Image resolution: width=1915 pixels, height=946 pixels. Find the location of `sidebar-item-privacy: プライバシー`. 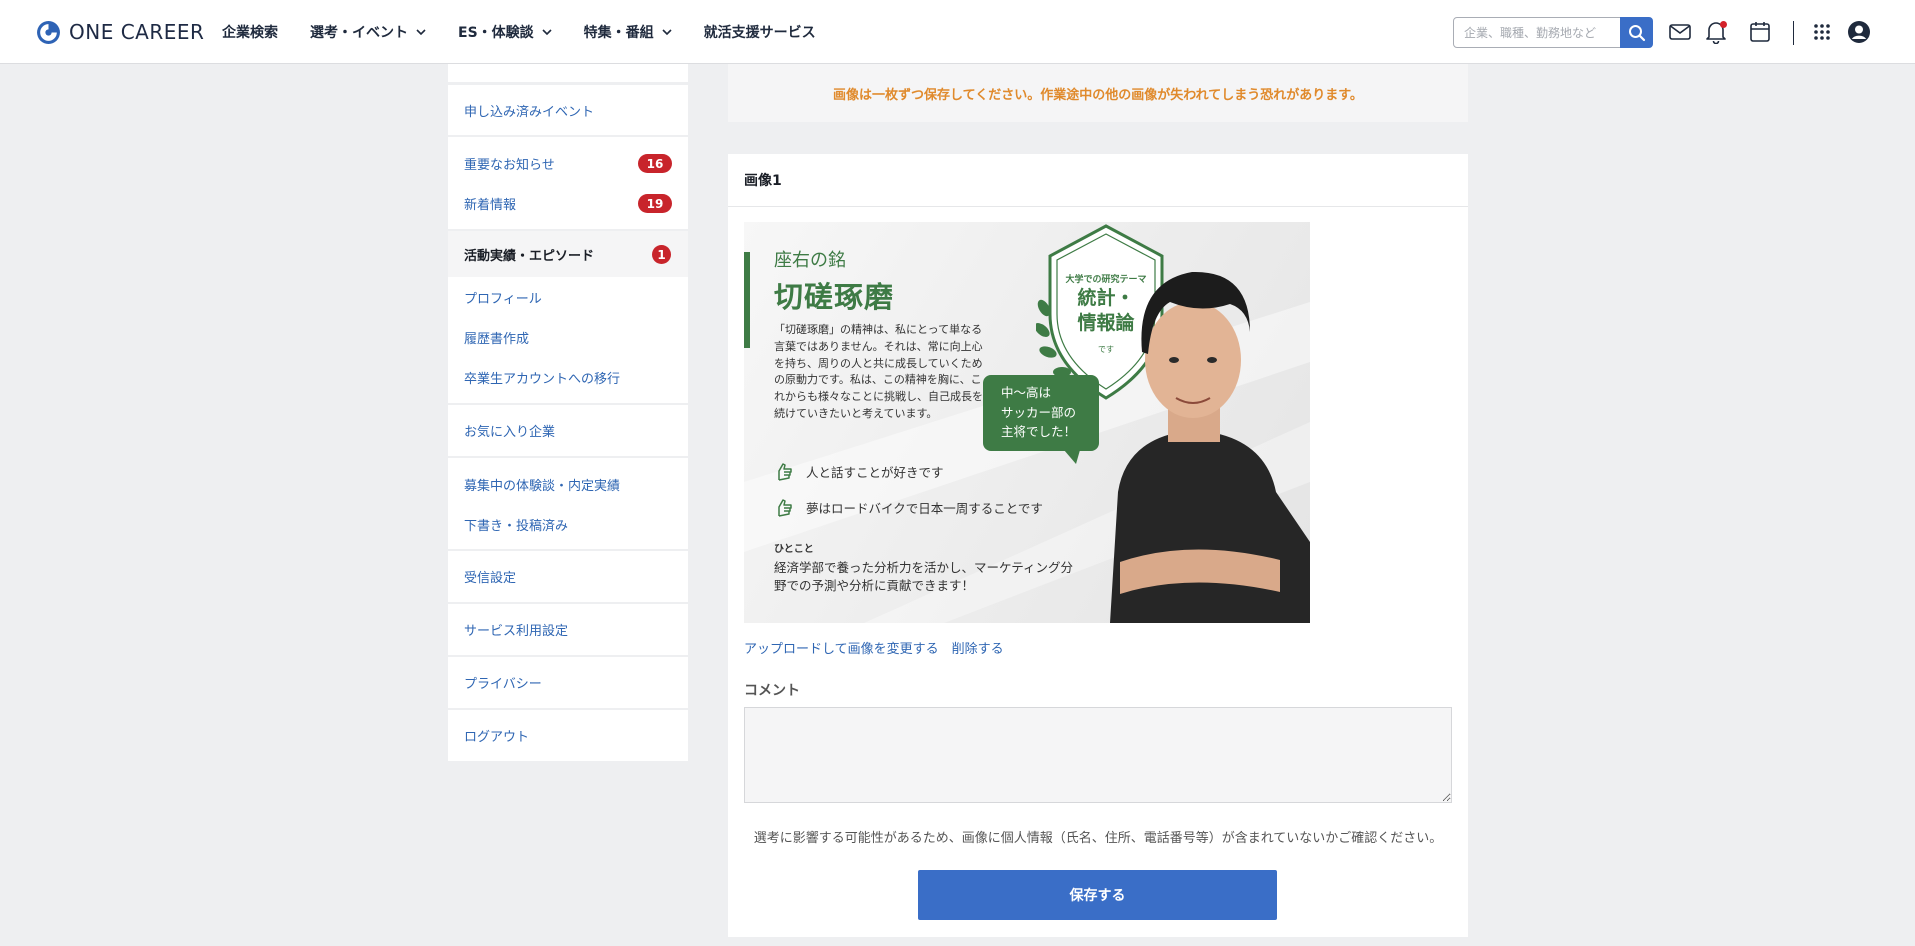

sidebar-item-privacy: プライバシー is located at coordinates (568, 682).